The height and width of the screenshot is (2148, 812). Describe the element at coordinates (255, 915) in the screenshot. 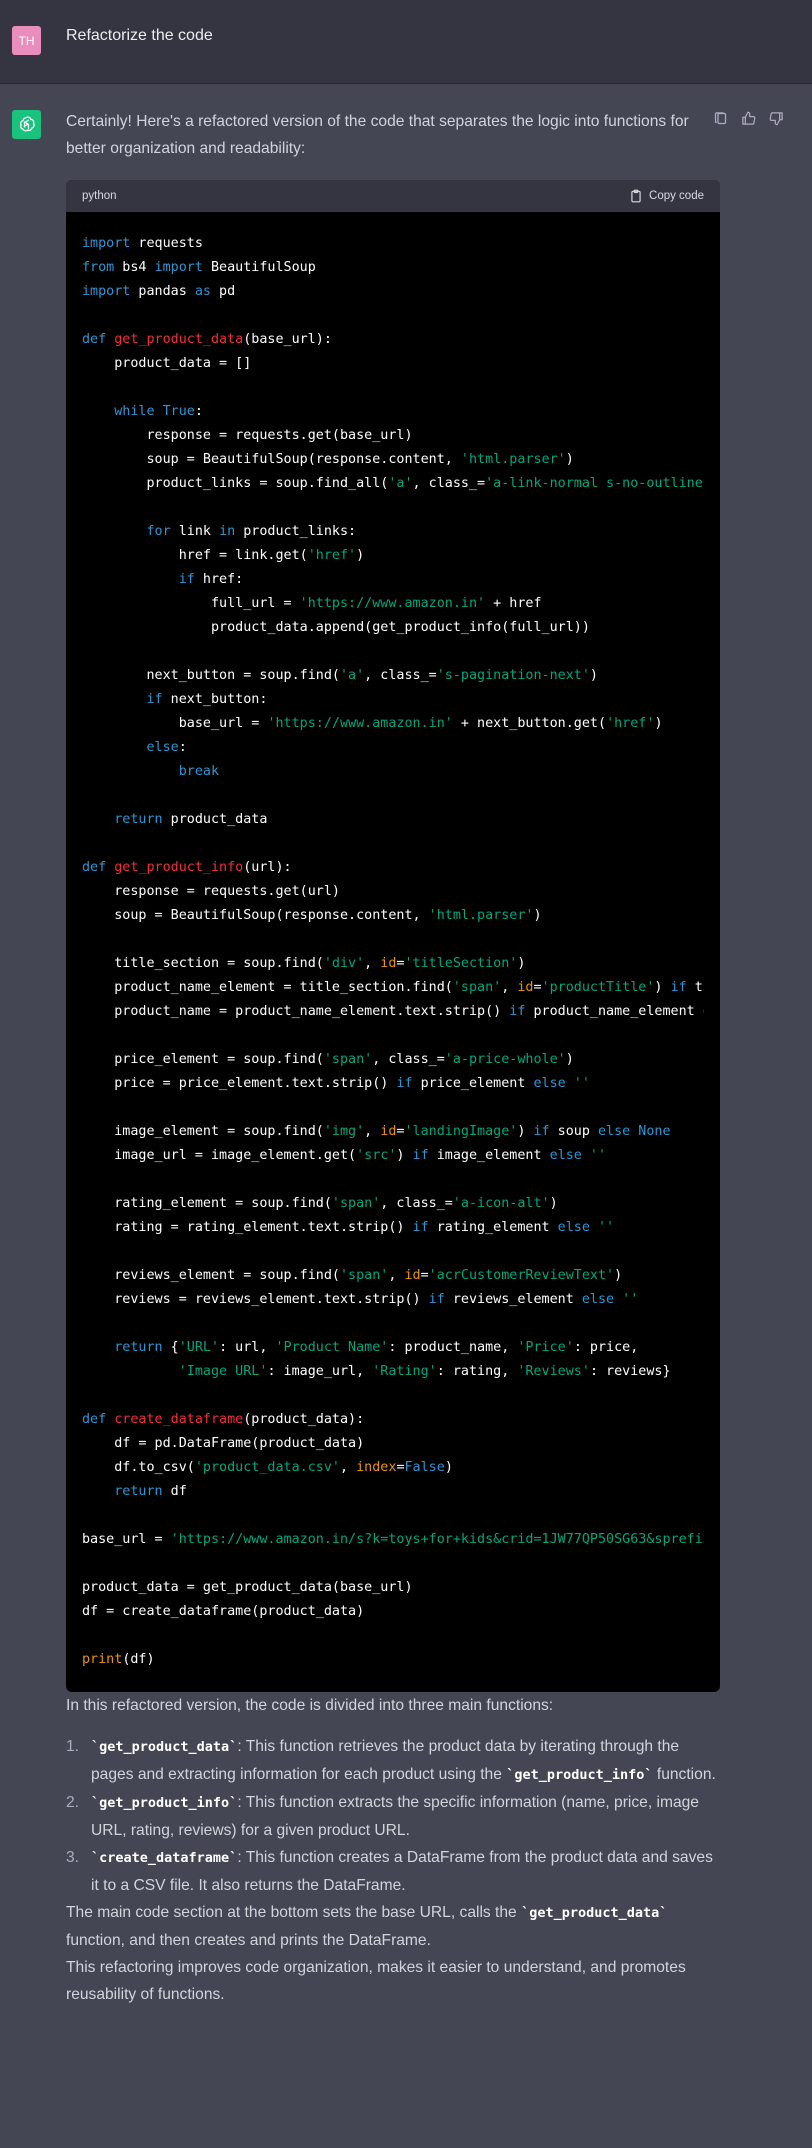

I see `code-token: soup = BeautifulSoup(response.content,` at that location.